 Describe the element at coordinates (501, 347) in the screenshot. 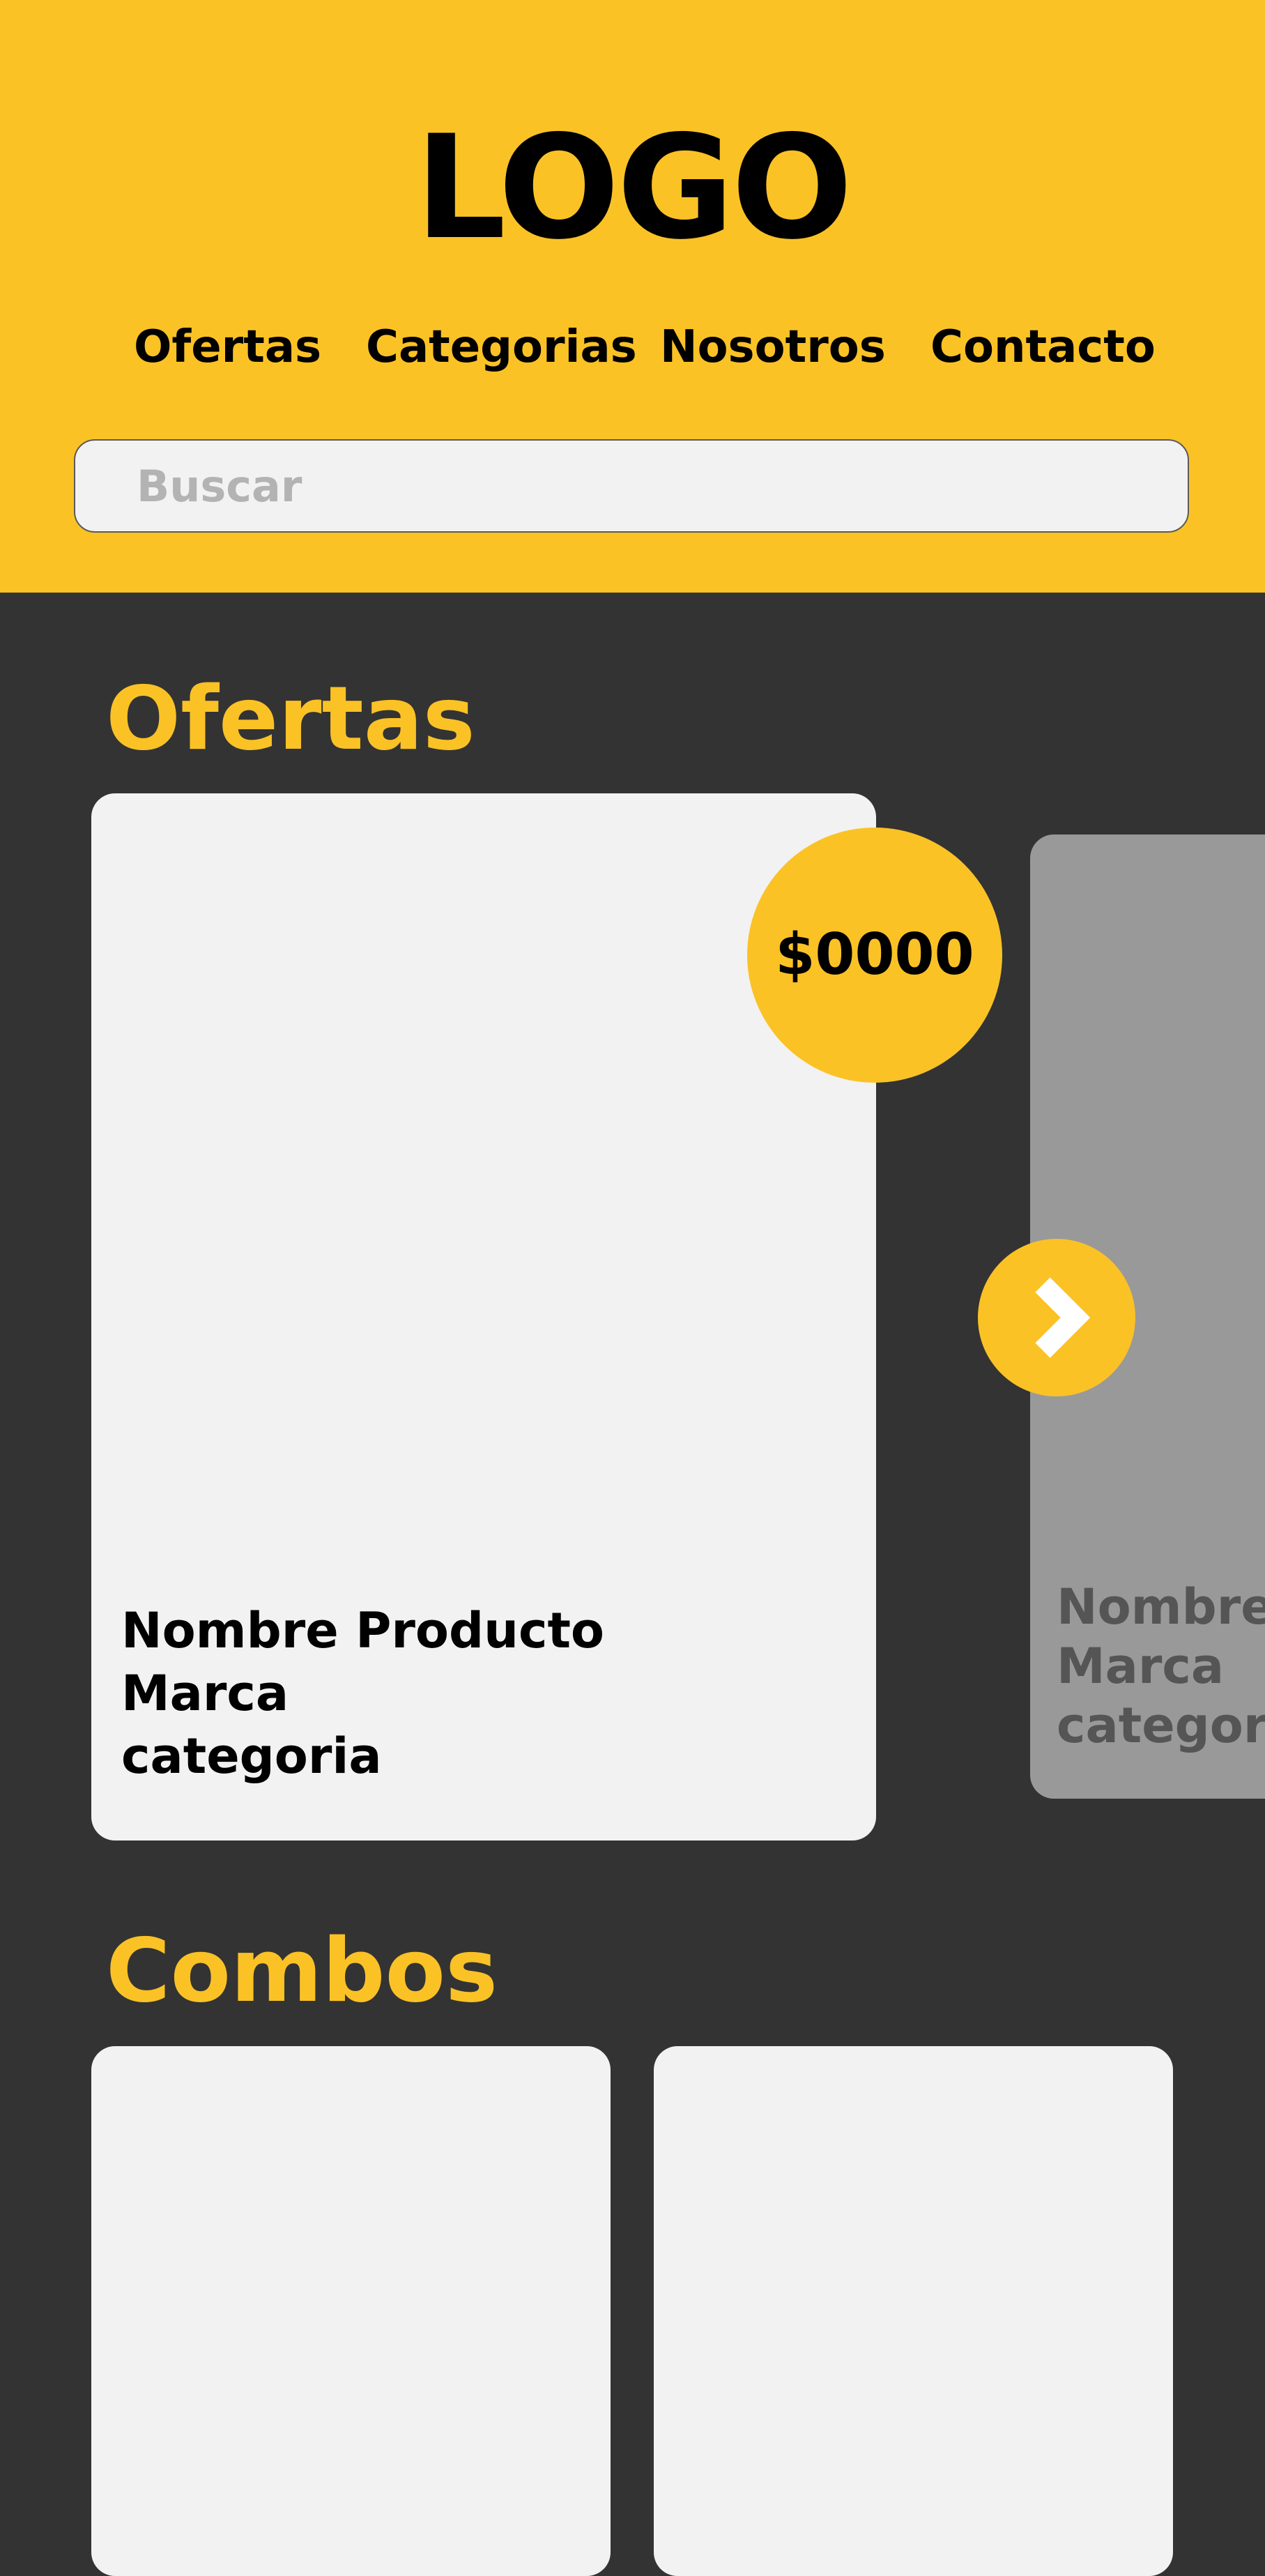

I see `nav-item-categorias: Categorias` at that location.